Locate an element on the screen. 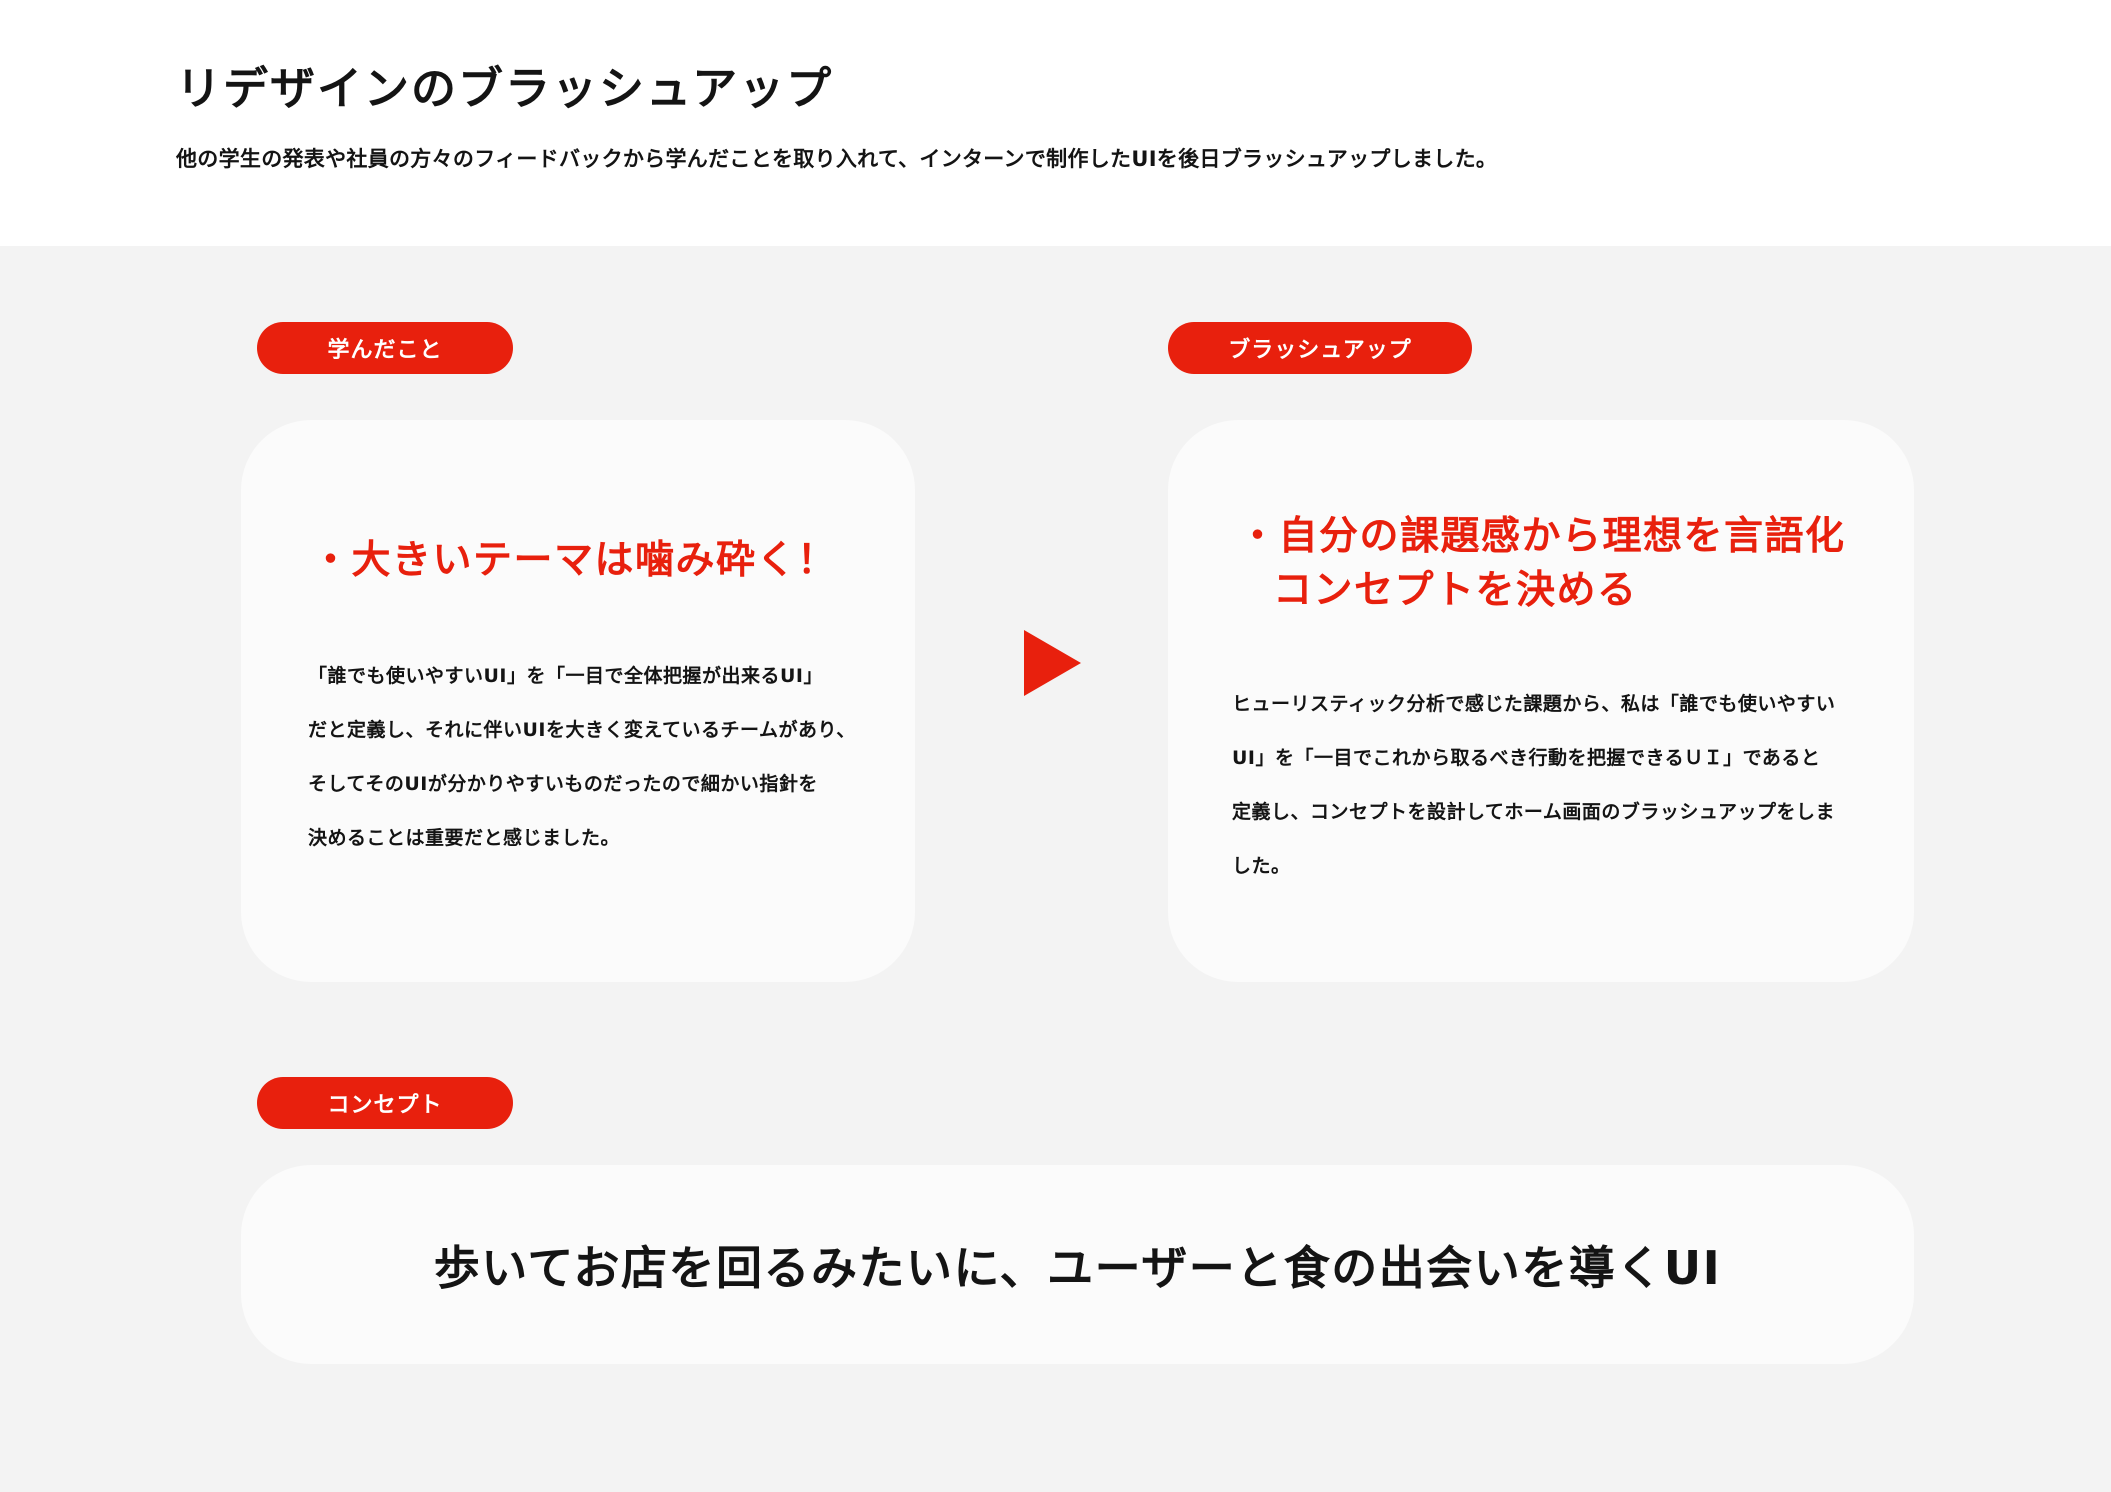  brushup-body-line: した。 is located at coordinates (1261, 866).